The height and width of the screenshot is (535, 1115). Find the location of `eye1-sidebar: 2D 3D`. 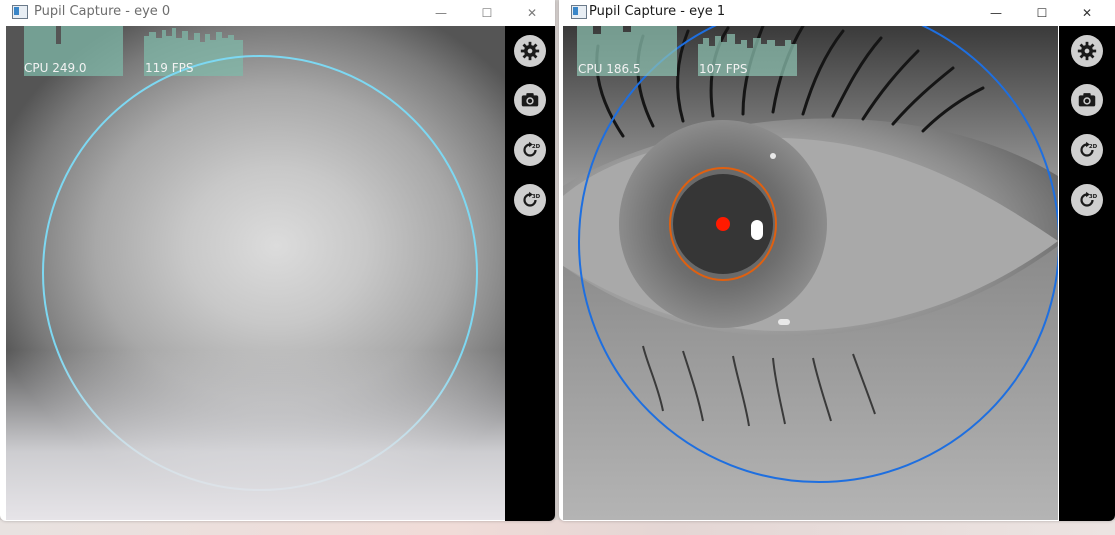

eye1-sidebar: 2D 3D is located at coordinates (1087, 273).